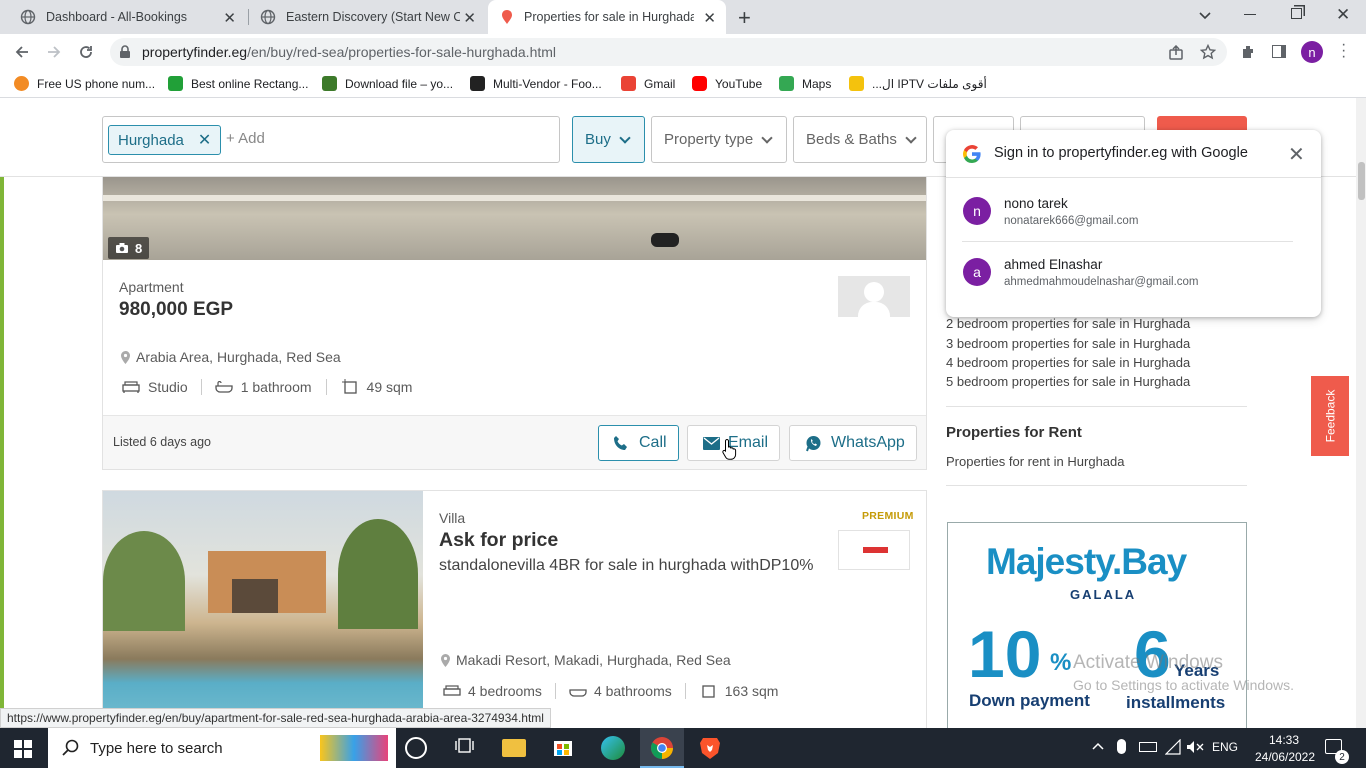 The image size is (1366, 768). I want to click on bookmark-gmail: Gmail, so click(648, 83).